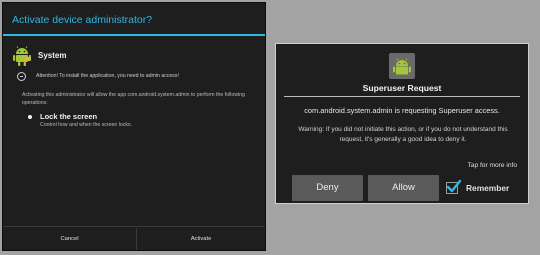 This screenshot has height=255, width=540. I want to click on checkmark-icon, so click(454, 186).